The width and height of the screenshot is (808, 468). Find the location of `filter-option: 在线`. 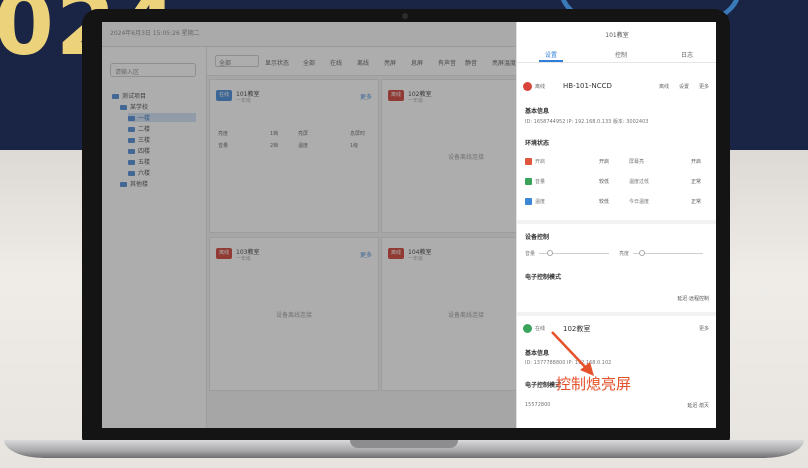

filter-option: 在线 is located at coordinates (336, 62).